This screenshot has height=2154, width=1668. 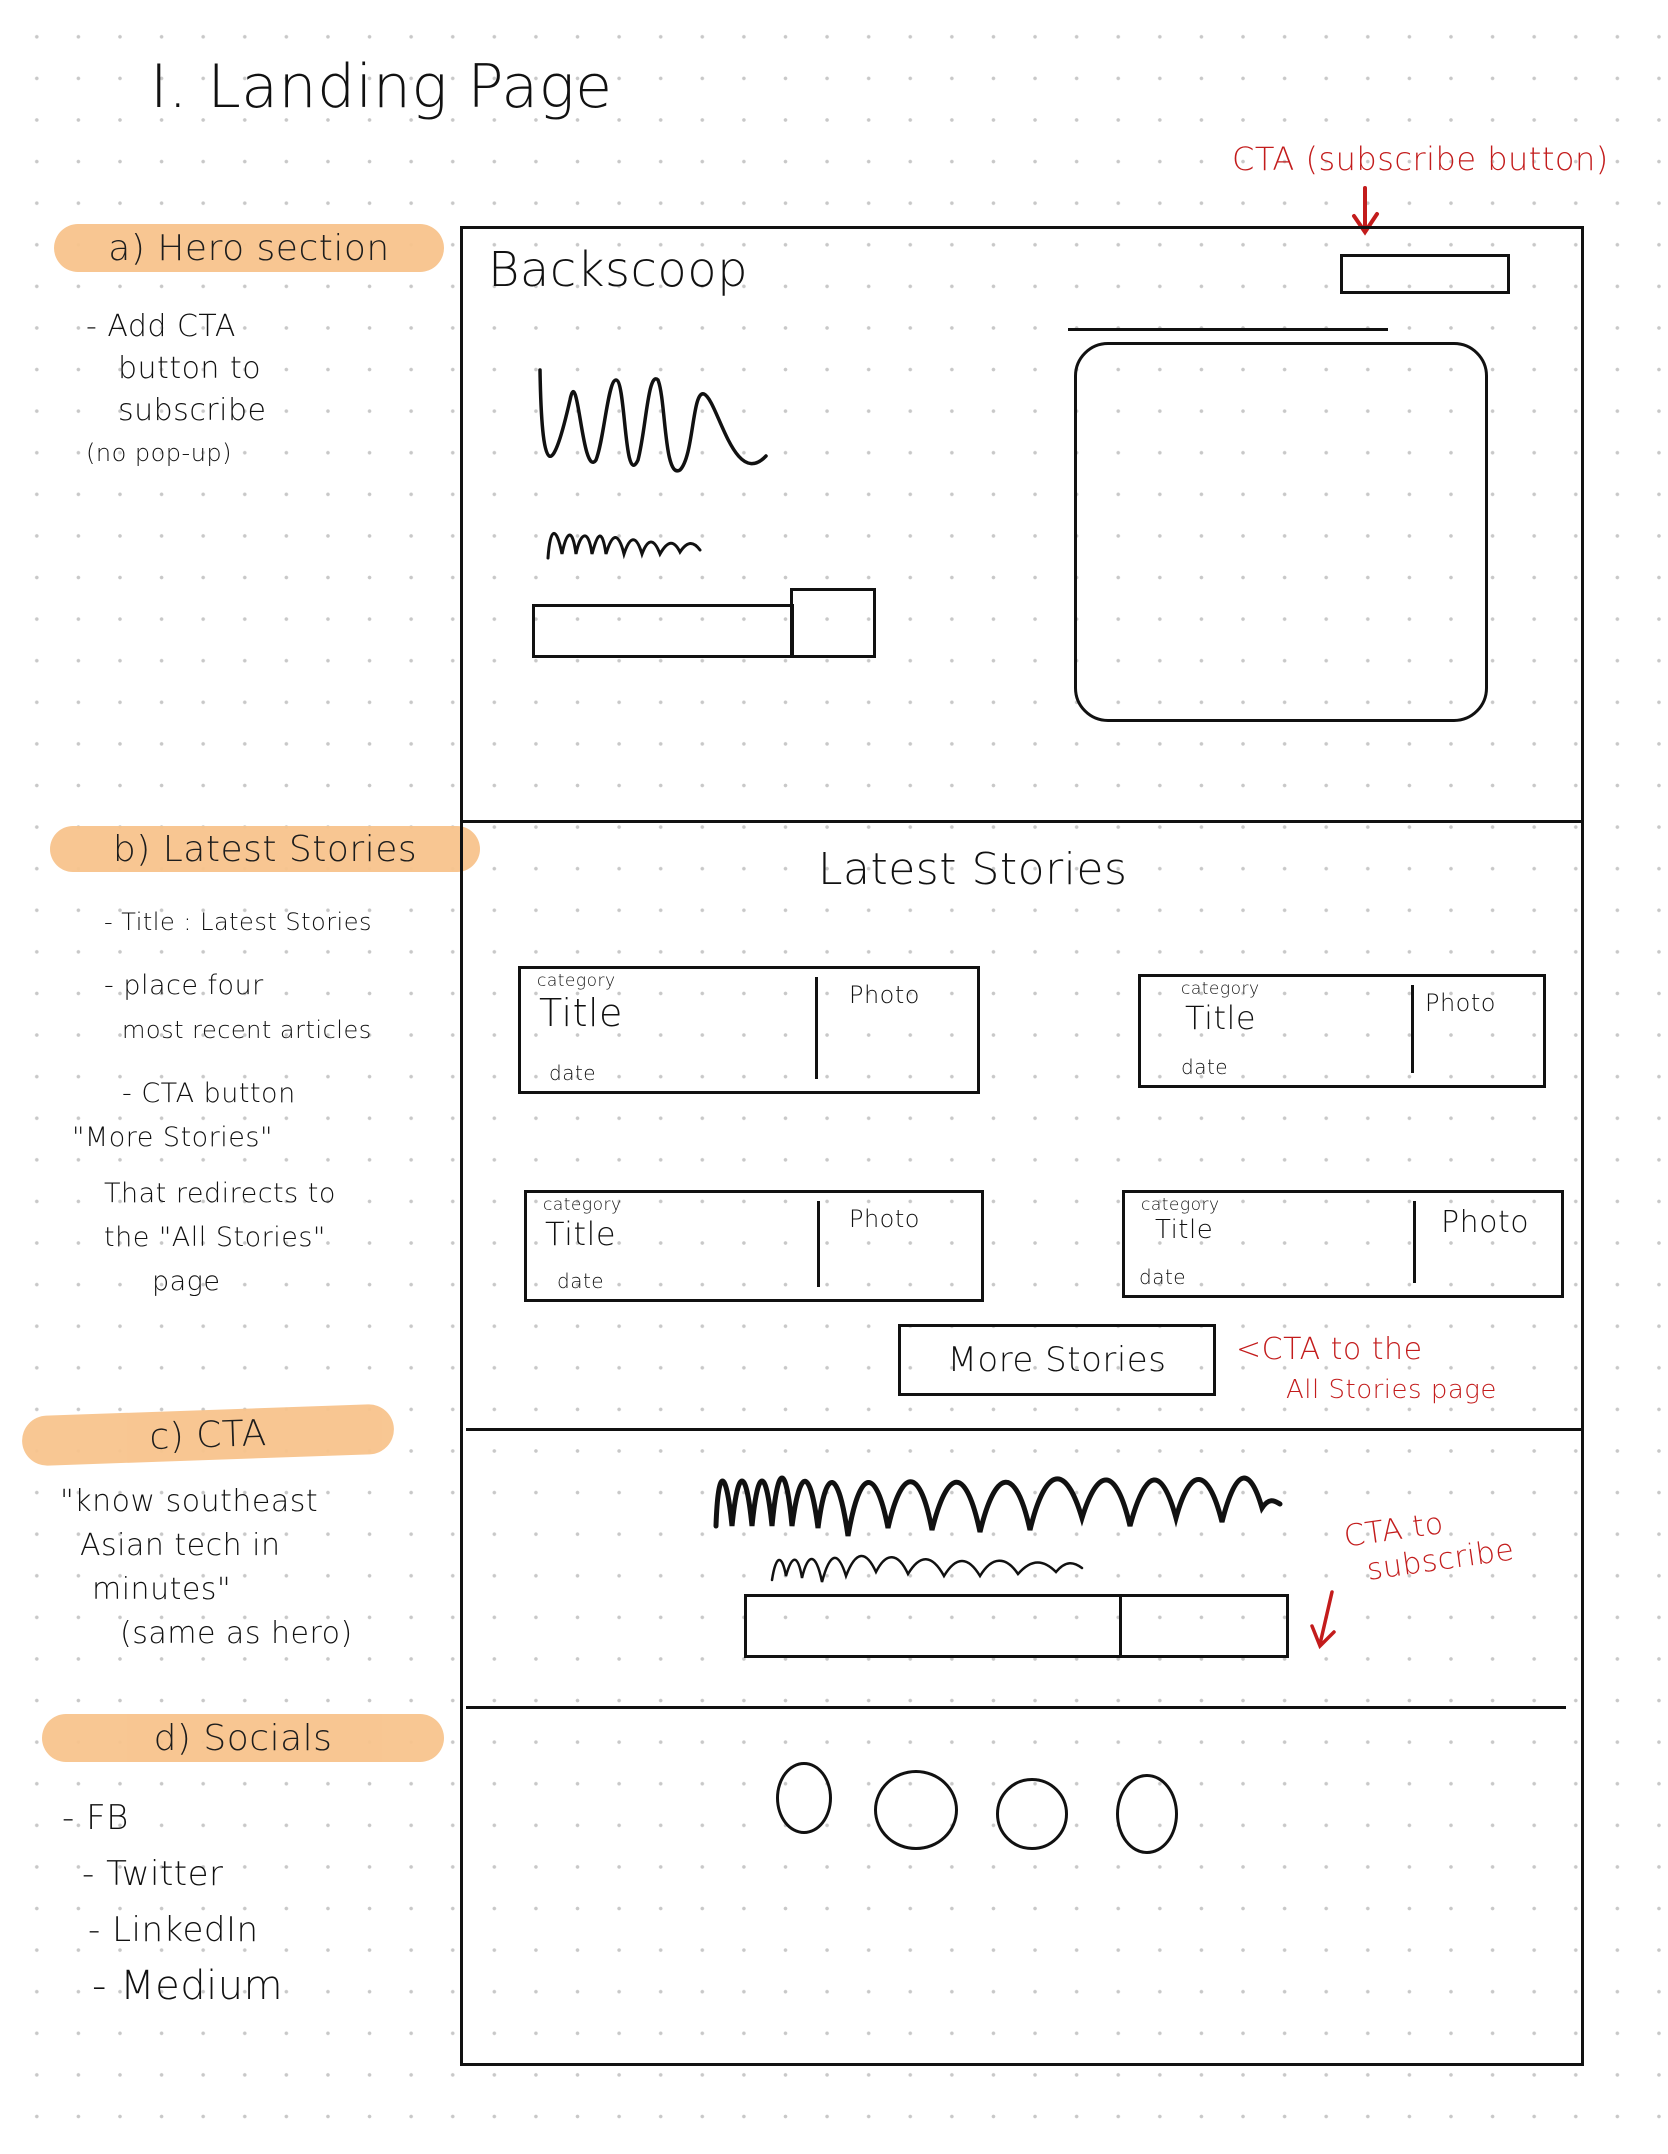 I want to click on more-stories-button: More Stories, so click(x=1057, y=1360).